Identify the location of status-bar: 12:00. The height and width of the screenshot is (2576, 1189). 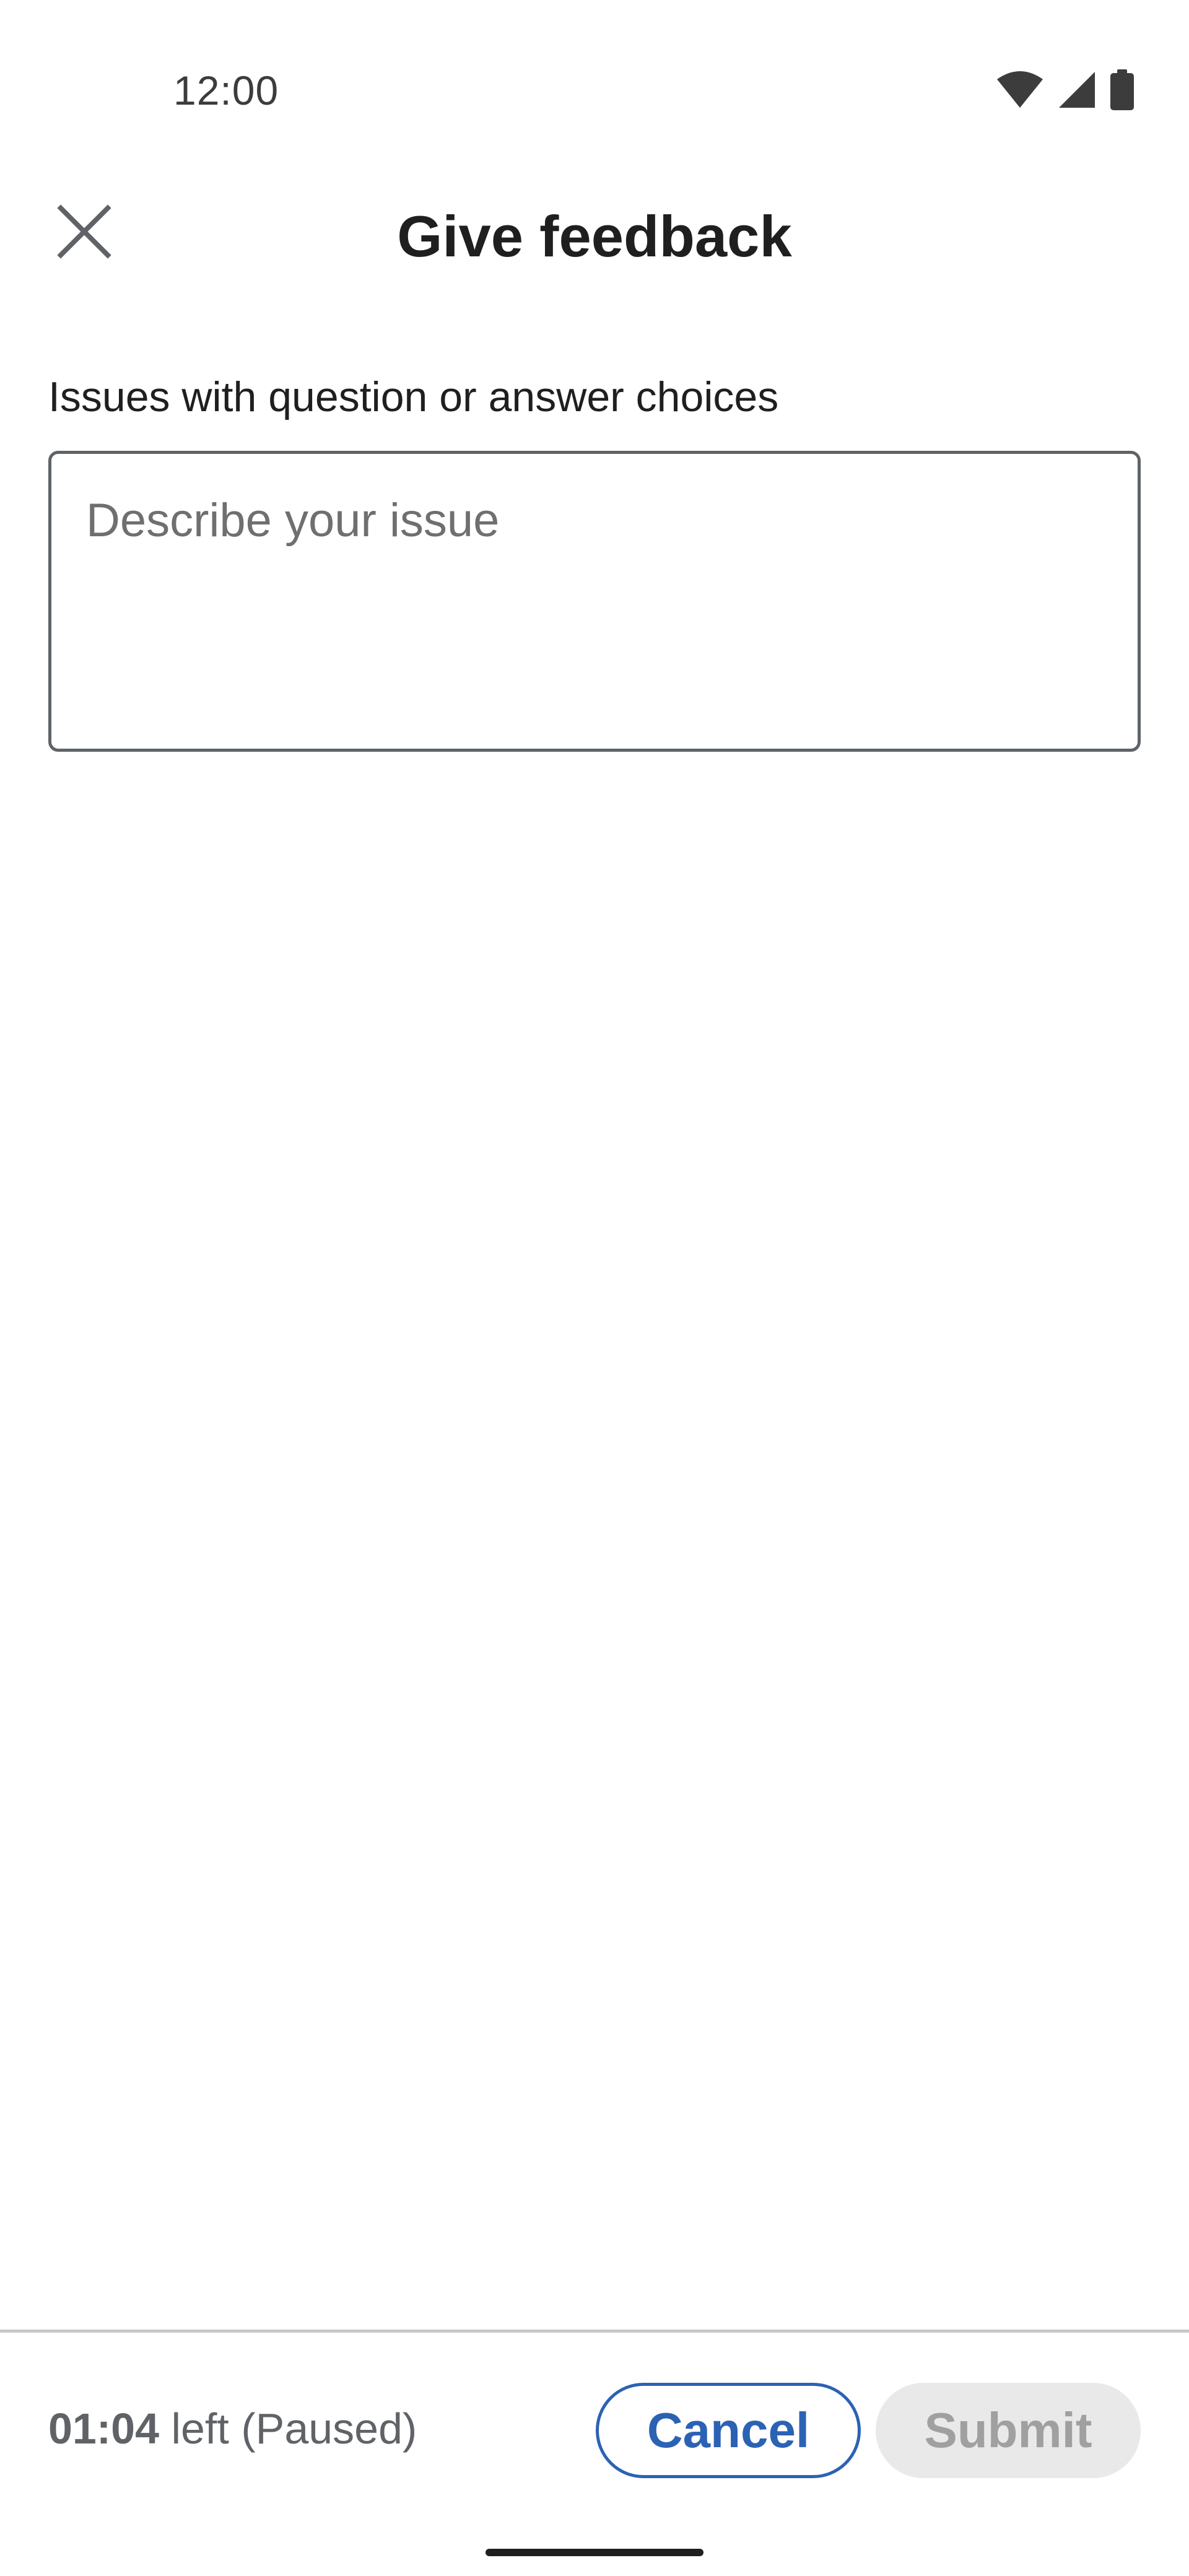
(594, 93).